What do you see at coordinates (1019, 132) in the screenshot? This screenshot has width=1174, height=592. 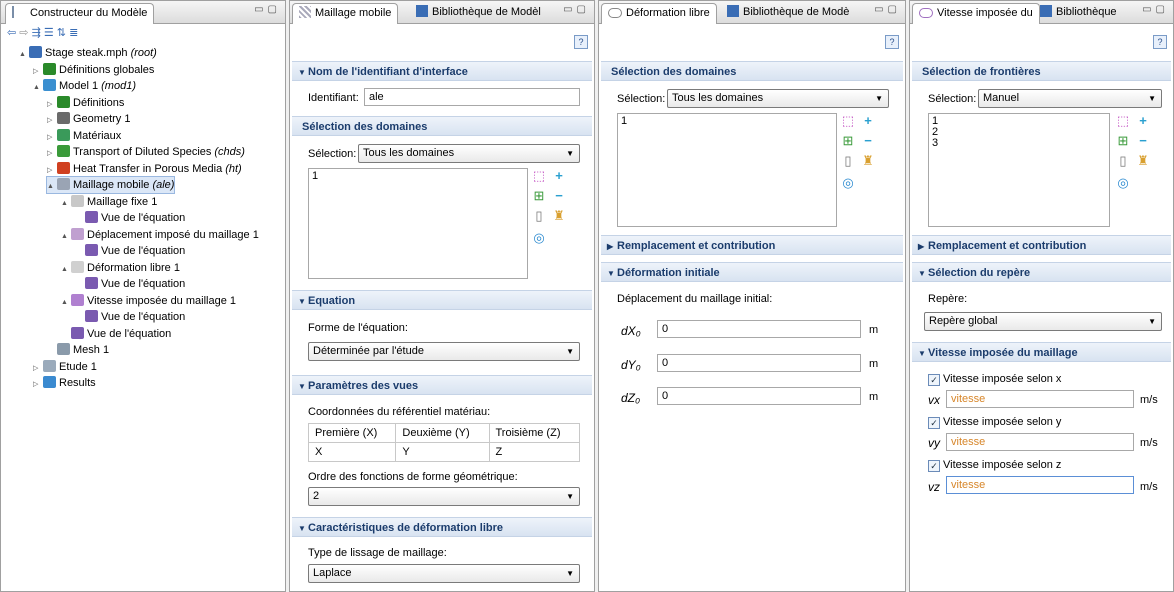 I see `list-item: 2` at bounding box center [1019, 132].